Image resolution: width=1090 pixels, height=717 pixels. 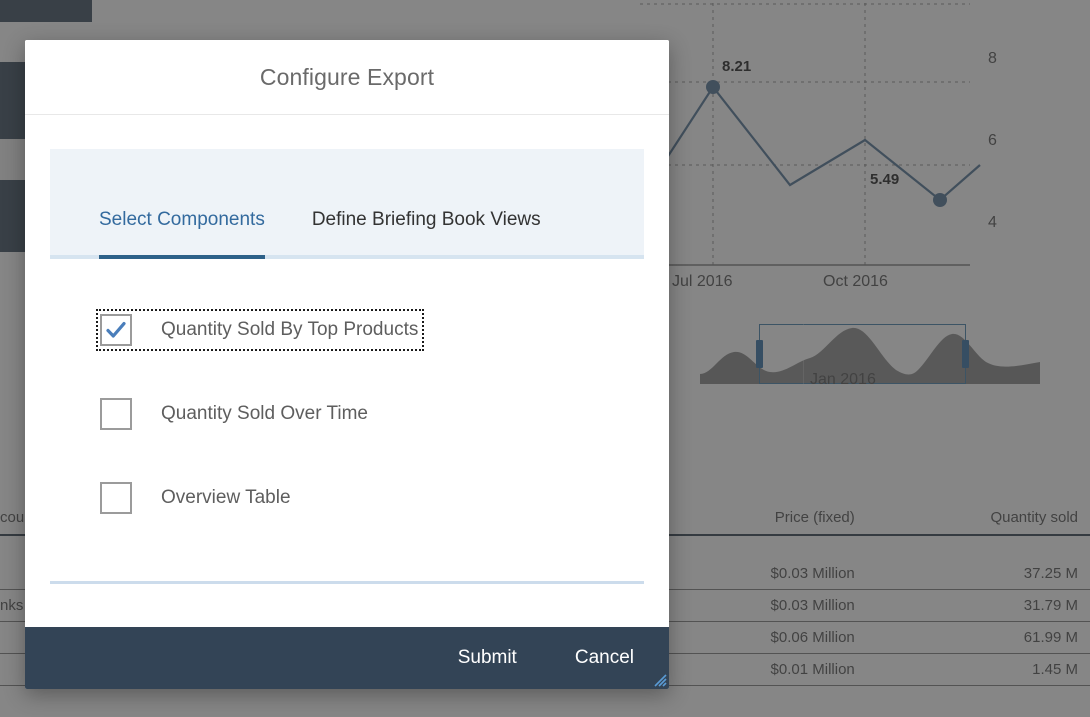 I want to click on page-title: Configure Export, so click(x=347, y=76).